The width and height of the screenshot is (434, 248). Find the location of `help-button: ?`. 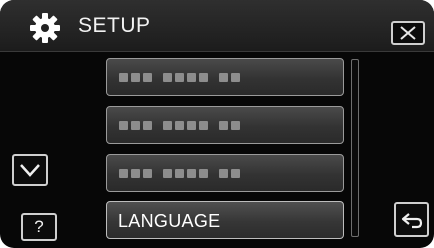

help-button: ? is located at coordinates (39, 227).